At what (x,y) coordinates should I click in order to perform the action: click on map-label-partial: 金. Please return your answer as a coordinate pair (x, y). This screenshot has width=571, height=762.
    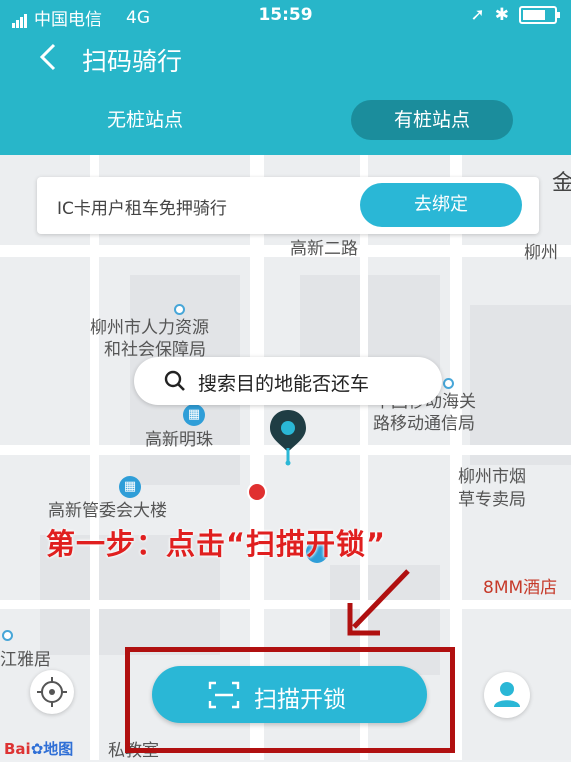
    Looking at the image, I should click on (561, 183).